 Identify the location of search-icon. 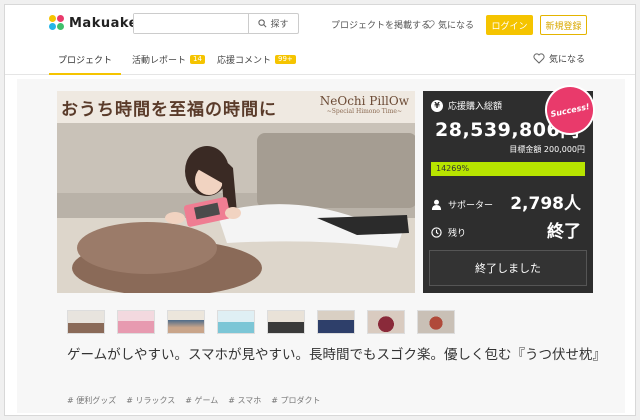
(262, 23).